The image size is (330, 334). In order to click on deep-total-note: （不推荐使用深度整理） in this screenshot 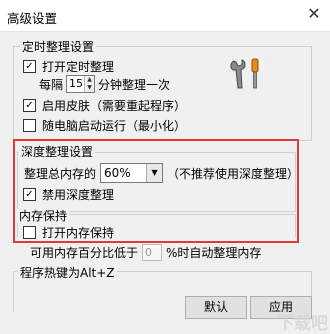, I will do `click(233, 173)`.